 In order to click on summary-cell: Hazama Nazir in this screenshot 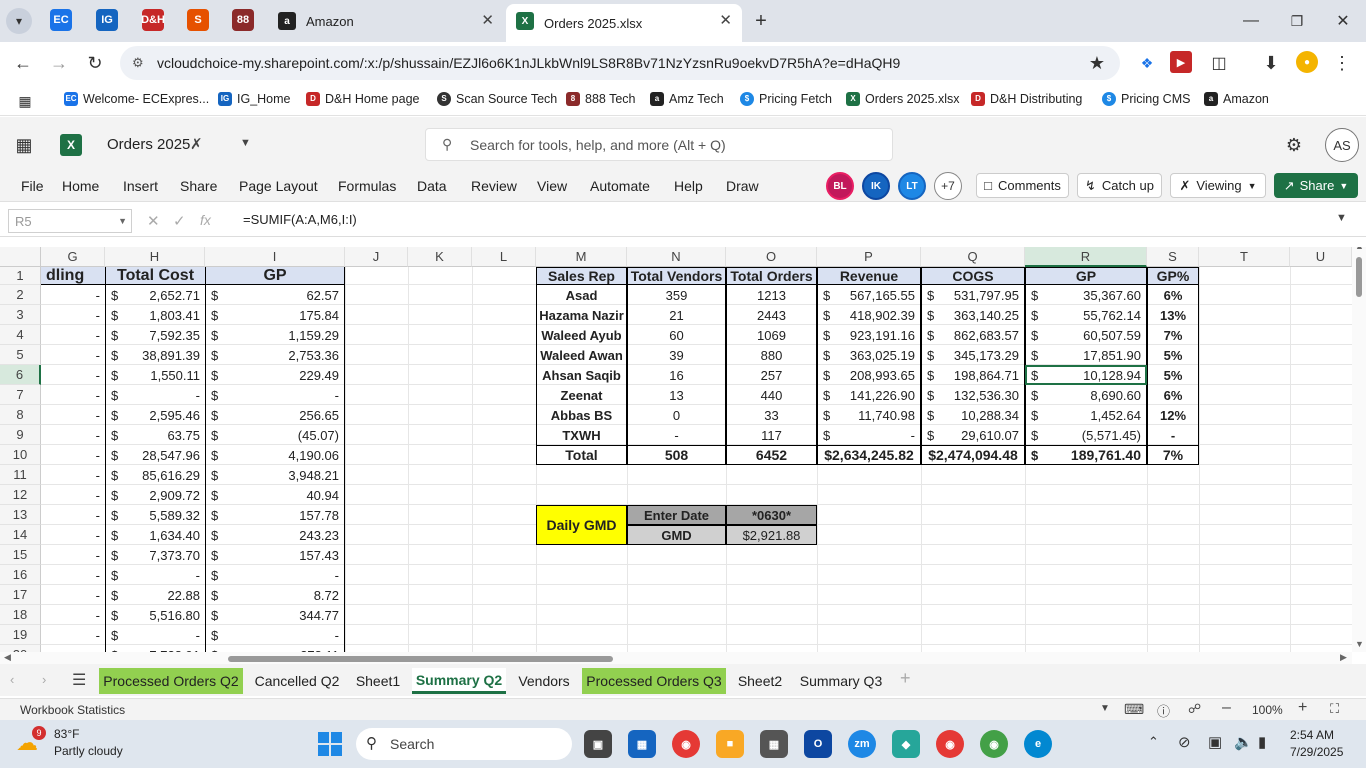, I will do `click(581, 315)`.